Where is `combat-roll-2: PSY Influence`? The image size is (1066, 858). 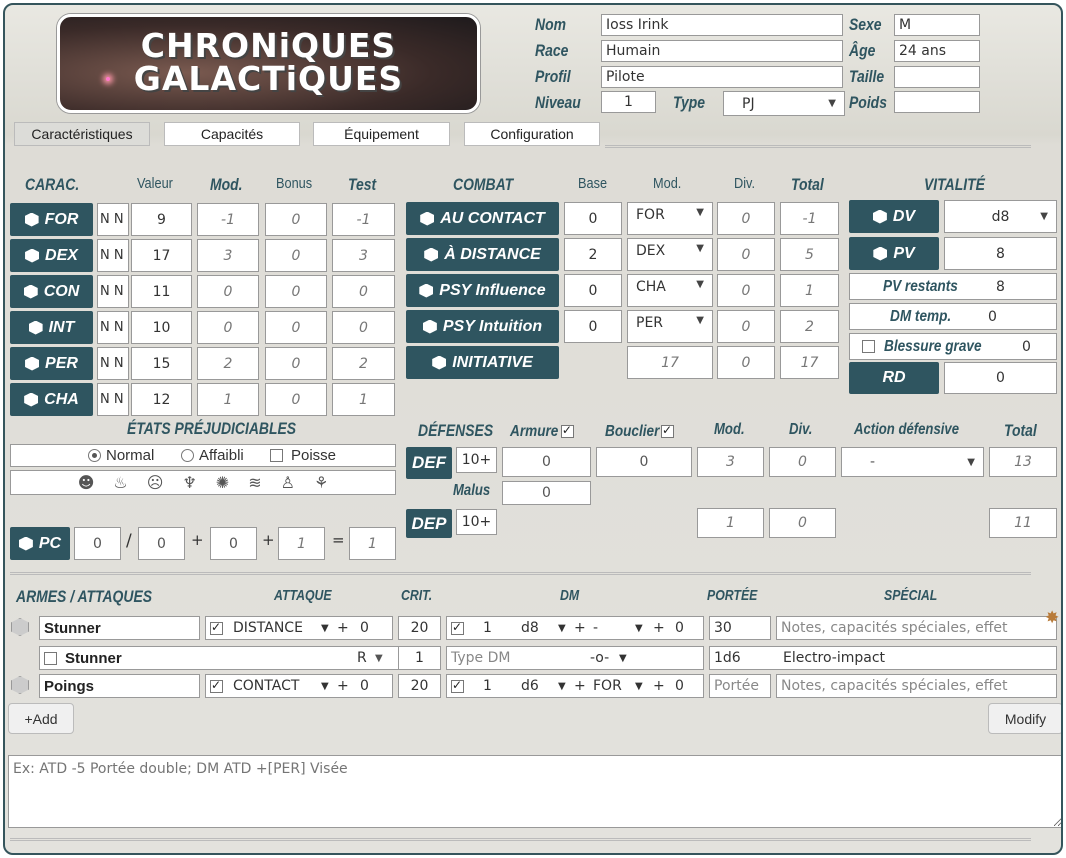
combat-roll-2: PSY Influence is located at coordinates (482, 290).